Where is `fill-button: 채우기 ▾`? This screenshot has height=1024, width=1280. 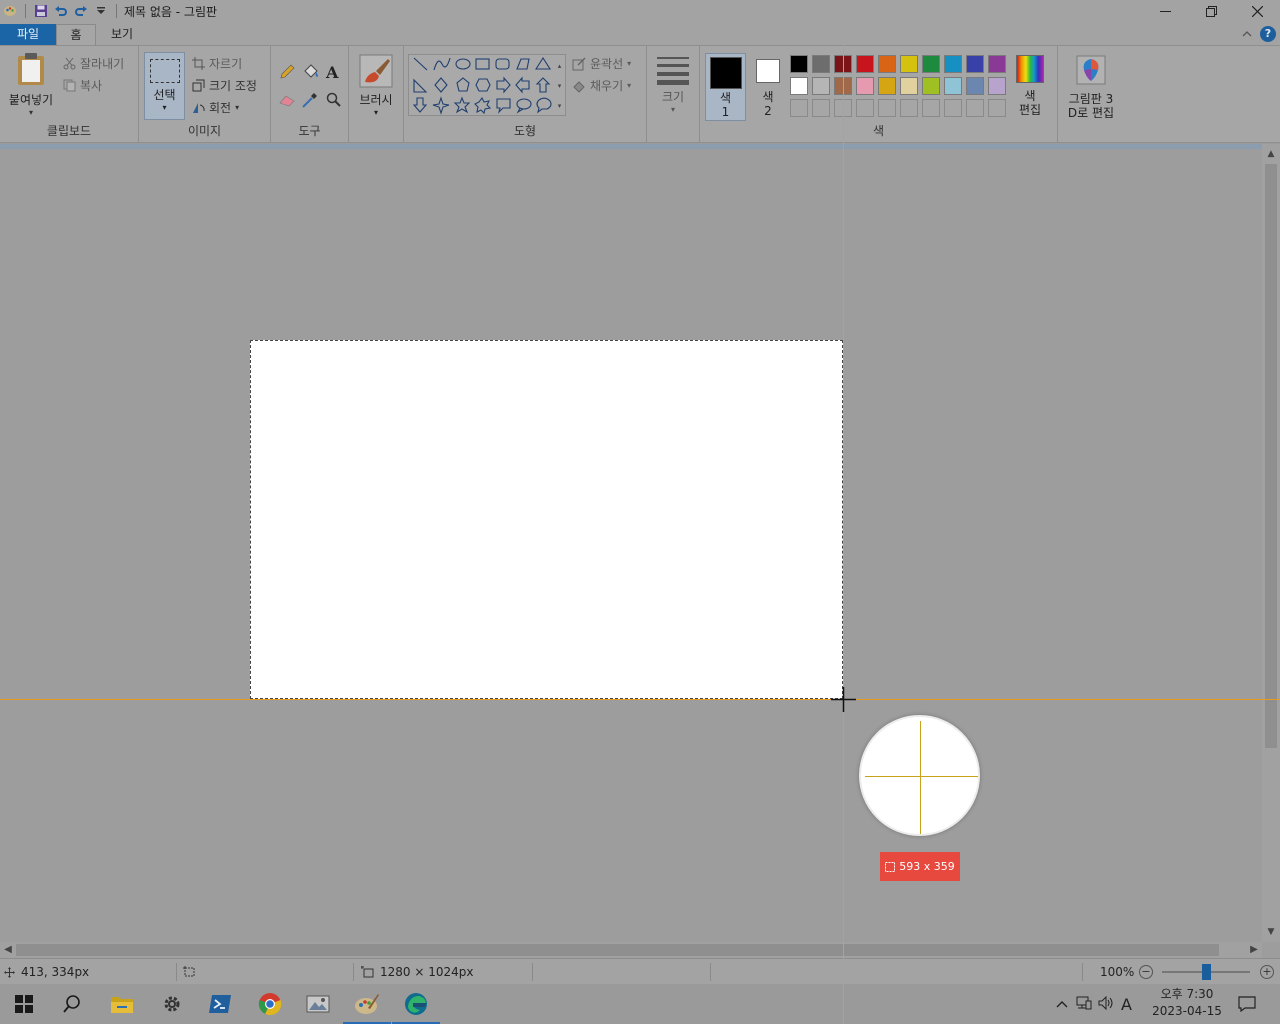 fill-button: 채우기 ▾ is located at coordinates (601, 85).